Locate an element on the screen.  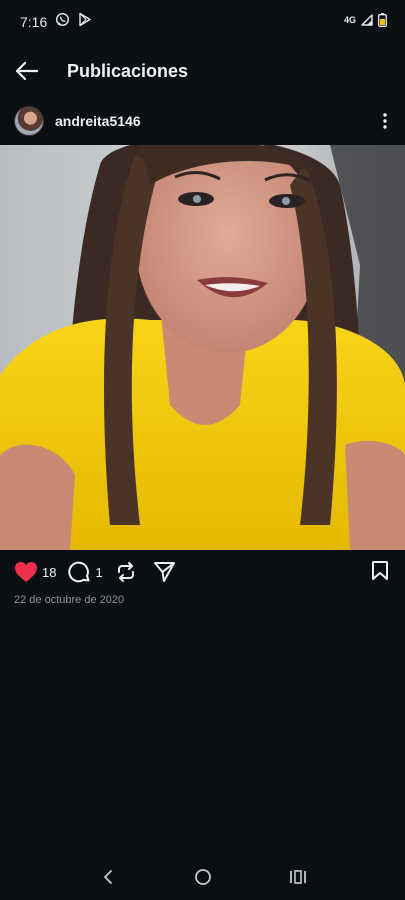
username: andreita5146 is located at coordinates (98, 121).